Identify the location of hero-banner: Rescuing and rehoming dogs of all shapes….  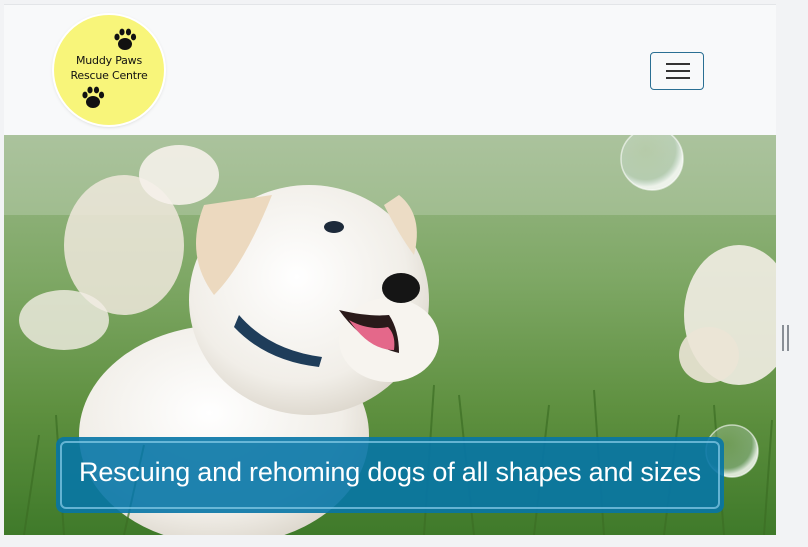
(390, 475).